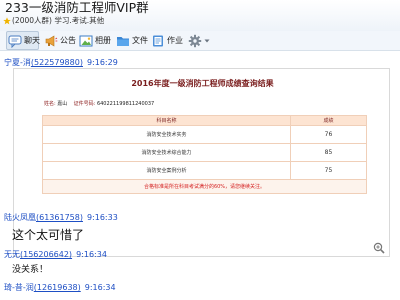 This screenshot has height=300, width=400. Describe the element at coordinates (328, 170) in the screenshot. I see `score-cell: 75` at that location.